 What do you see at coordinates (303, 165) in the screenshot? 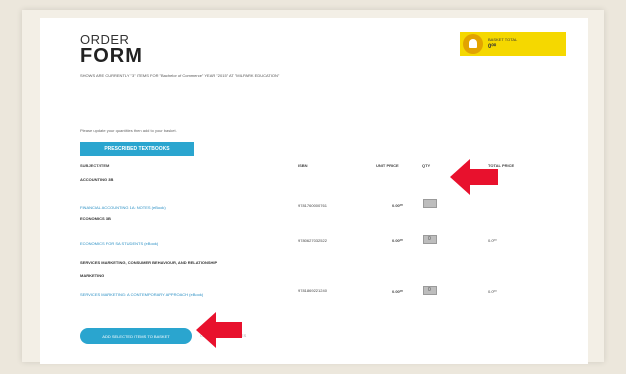
I see `column-header-isbn: ISBN` at bounding box center [303, 165].